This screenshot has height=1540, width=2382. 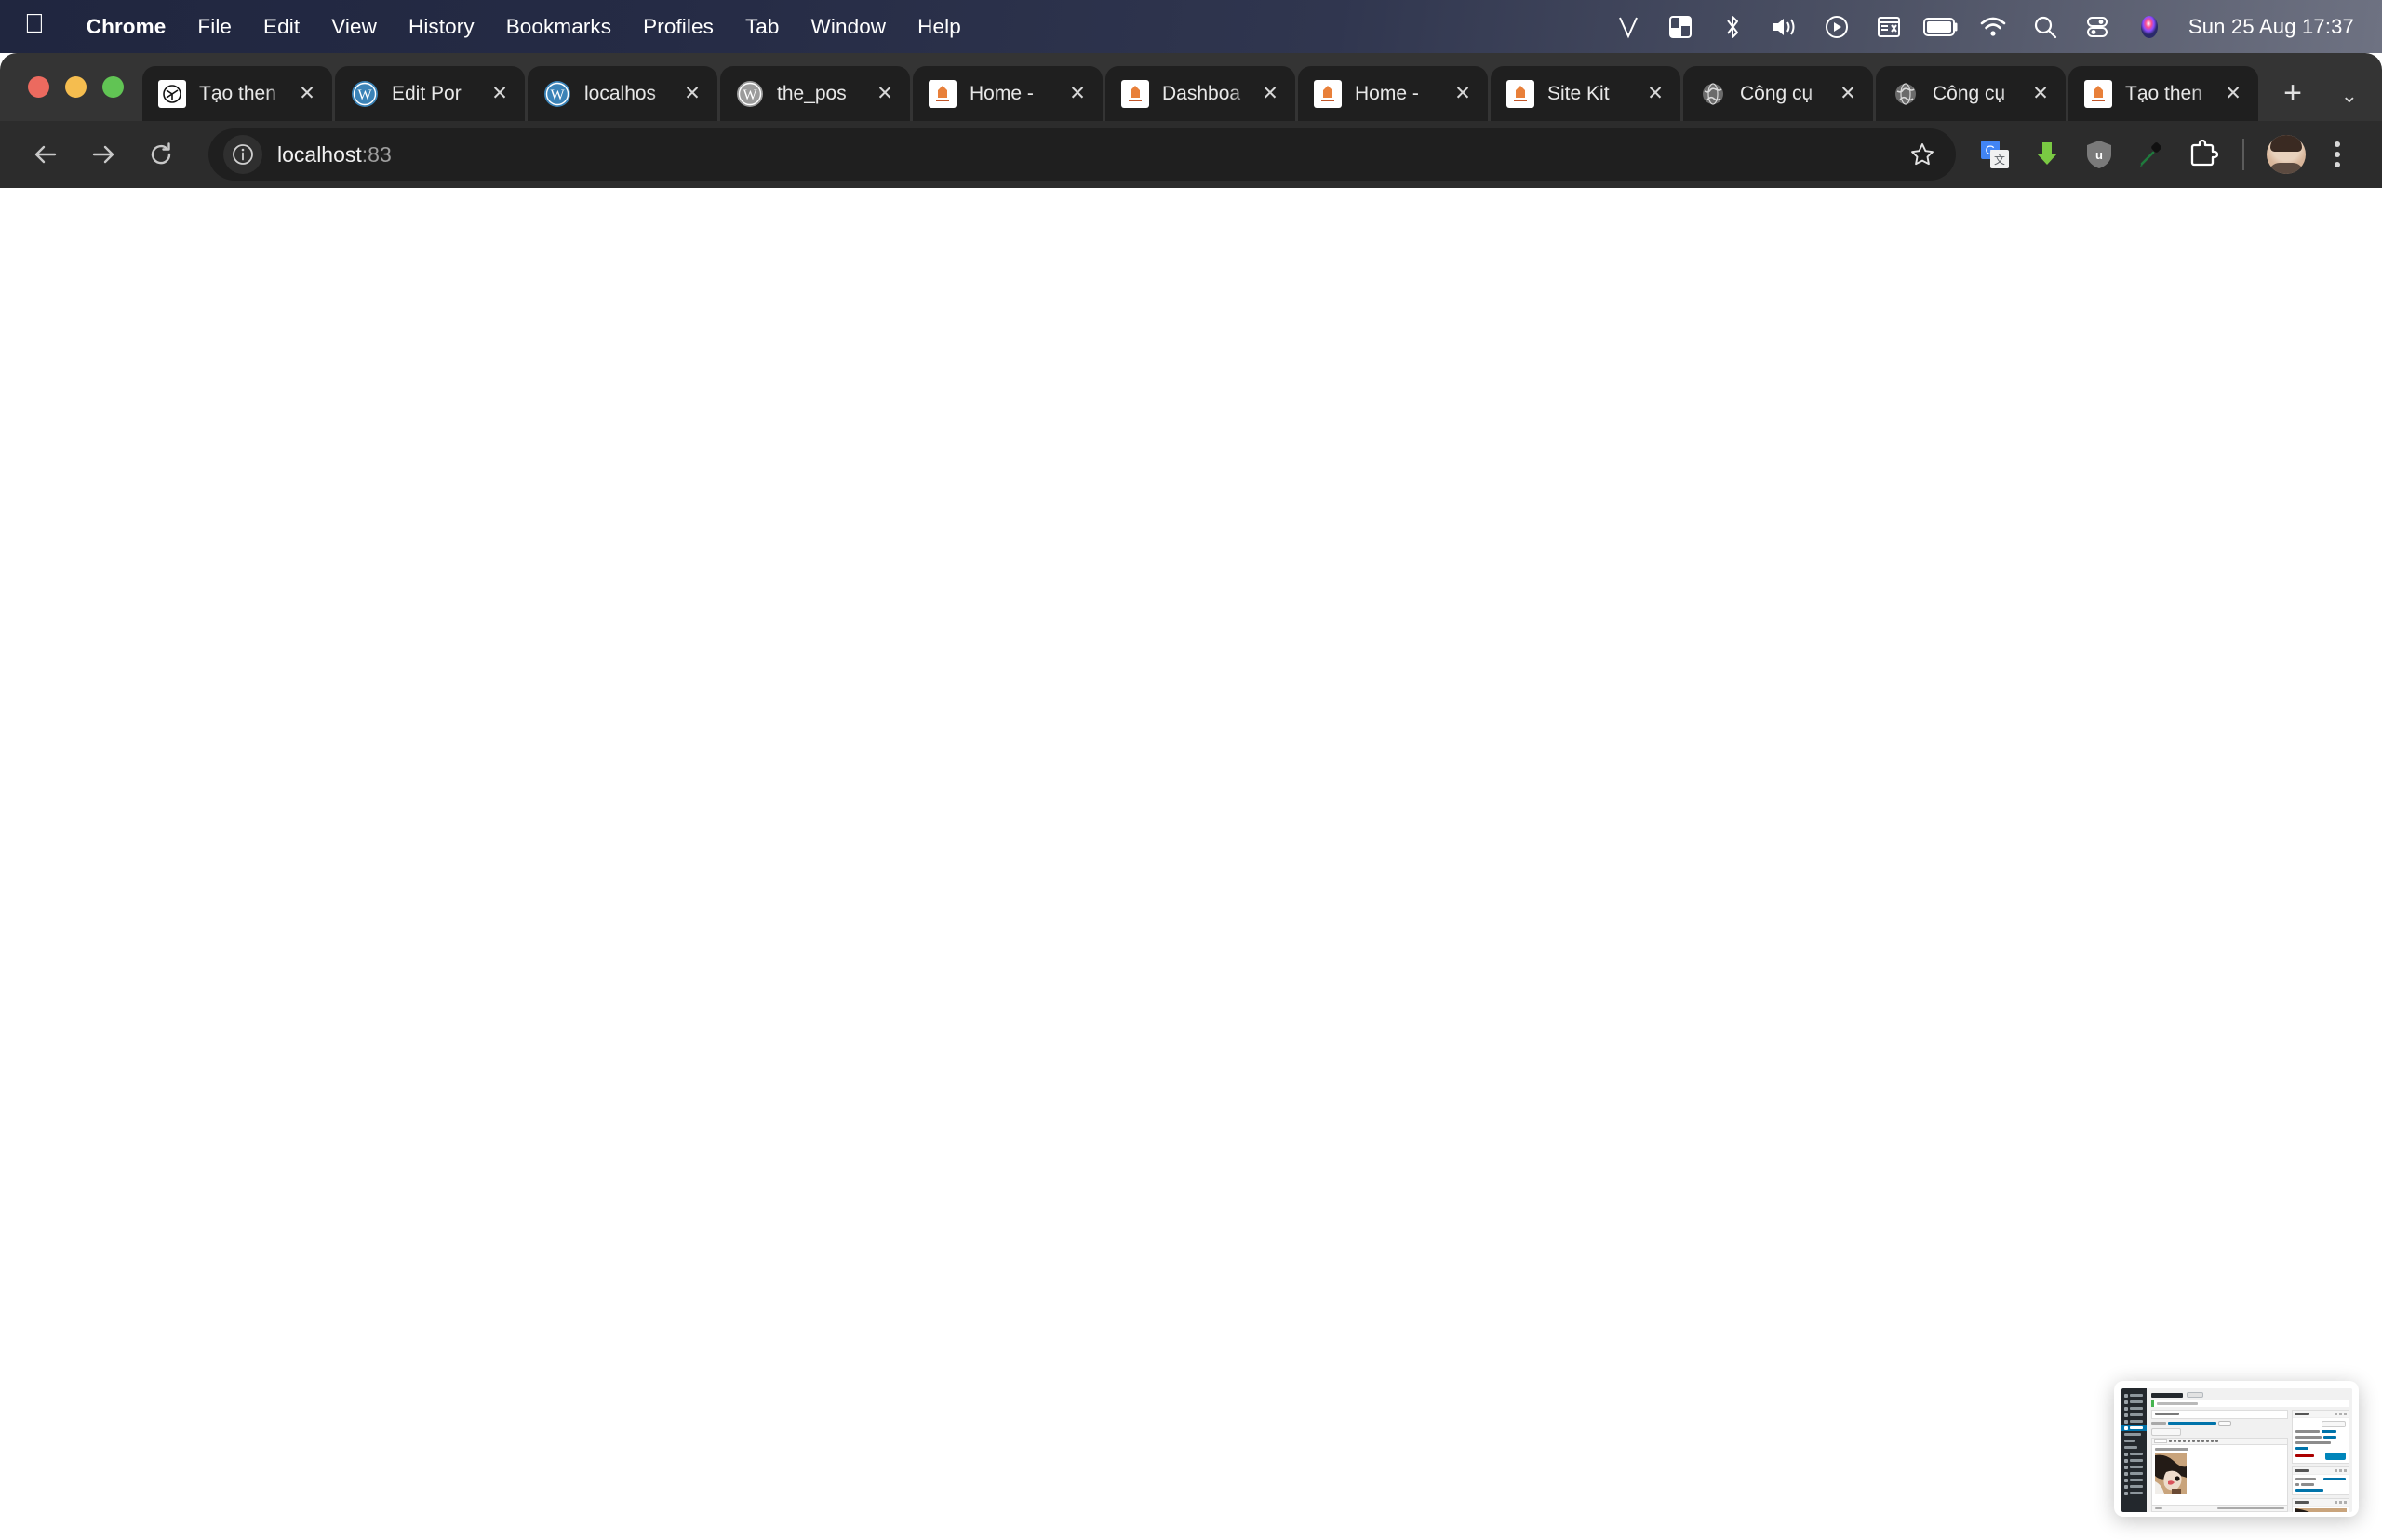 What do you see at coordinates (281, 27) in the screenshot?
I see `menu-item-edit: Edit` at bounding box center [281, 27].